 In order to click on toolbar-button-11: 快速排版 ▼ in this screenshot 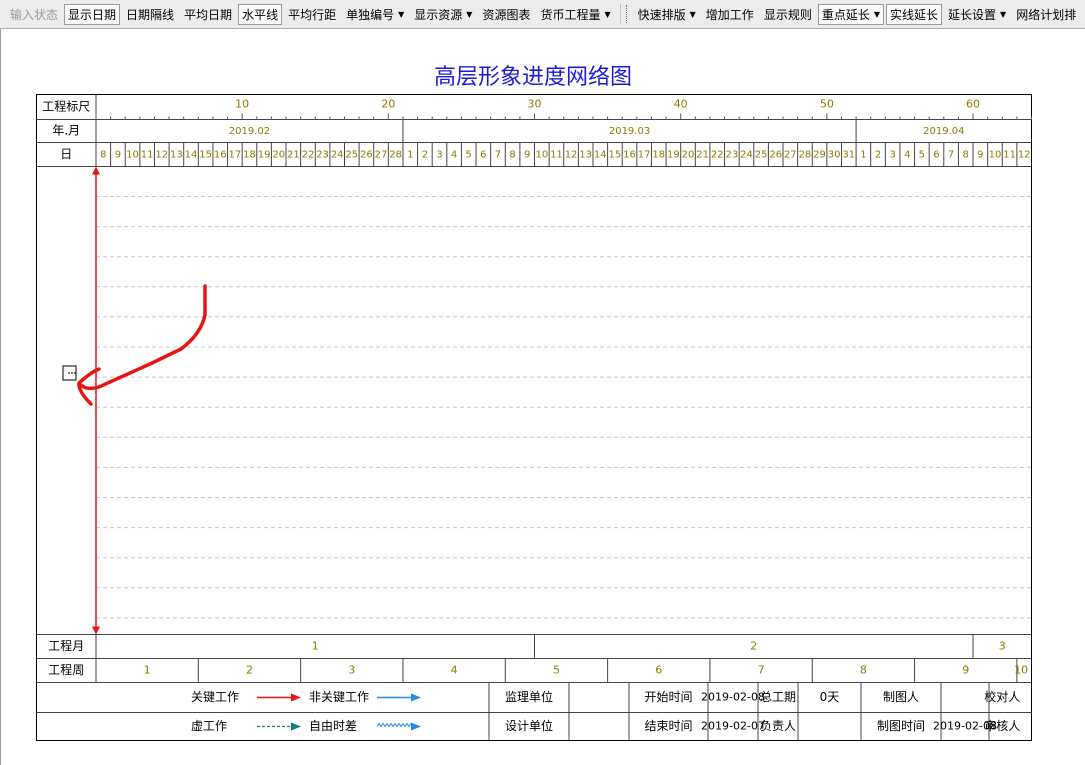, I will do `click(667, 14)`.